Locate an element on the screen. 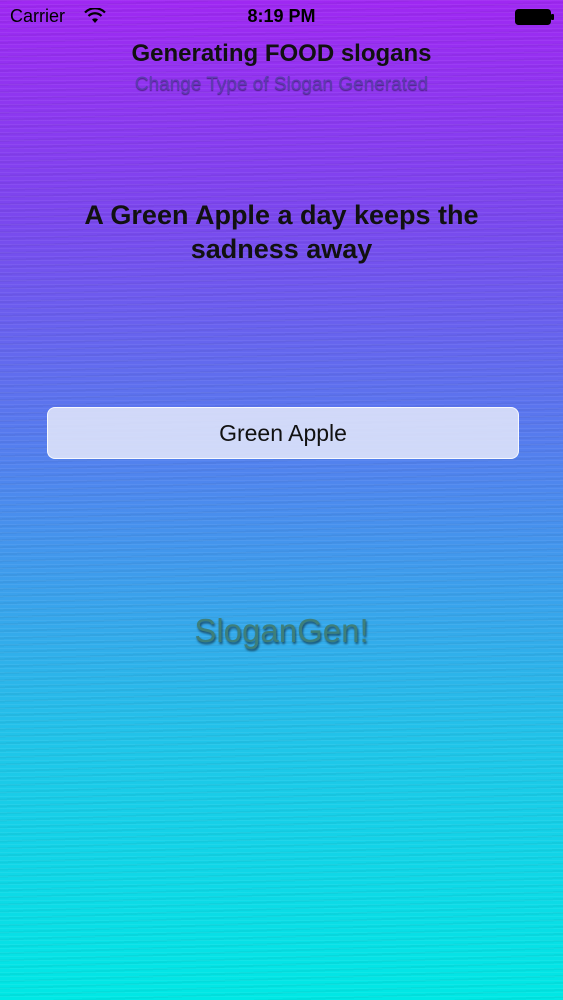  battery-full-icon is located at coordinates (534, 17).